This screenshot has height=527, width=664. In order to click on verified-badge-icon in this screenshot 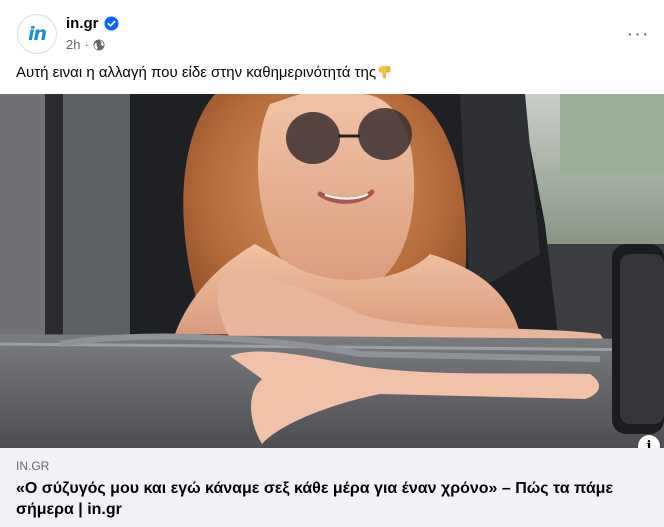, I will do `click(111, 23)`.